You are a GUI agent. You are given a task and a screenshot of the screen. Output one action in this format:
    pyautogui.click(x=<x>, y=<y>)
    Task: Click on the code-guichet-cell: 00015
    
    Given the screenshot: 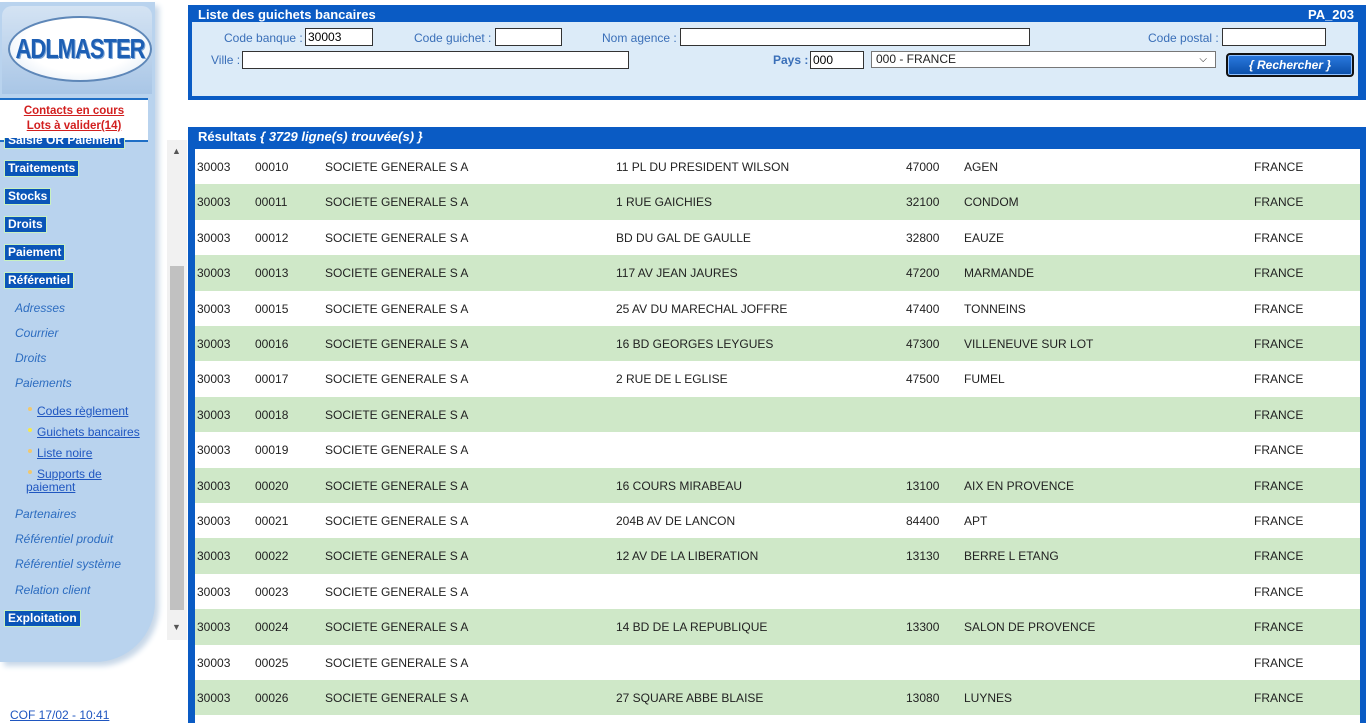 What is the action you would take?
    pyautogui.click(x=272, y=308)
    